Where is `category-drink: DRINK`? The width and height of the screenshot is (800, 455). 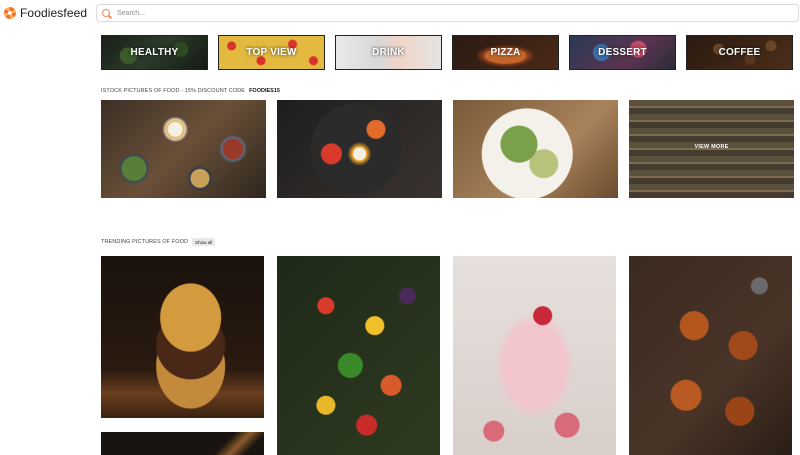
category-drink: DRINK is located at coordinates (388, 52).